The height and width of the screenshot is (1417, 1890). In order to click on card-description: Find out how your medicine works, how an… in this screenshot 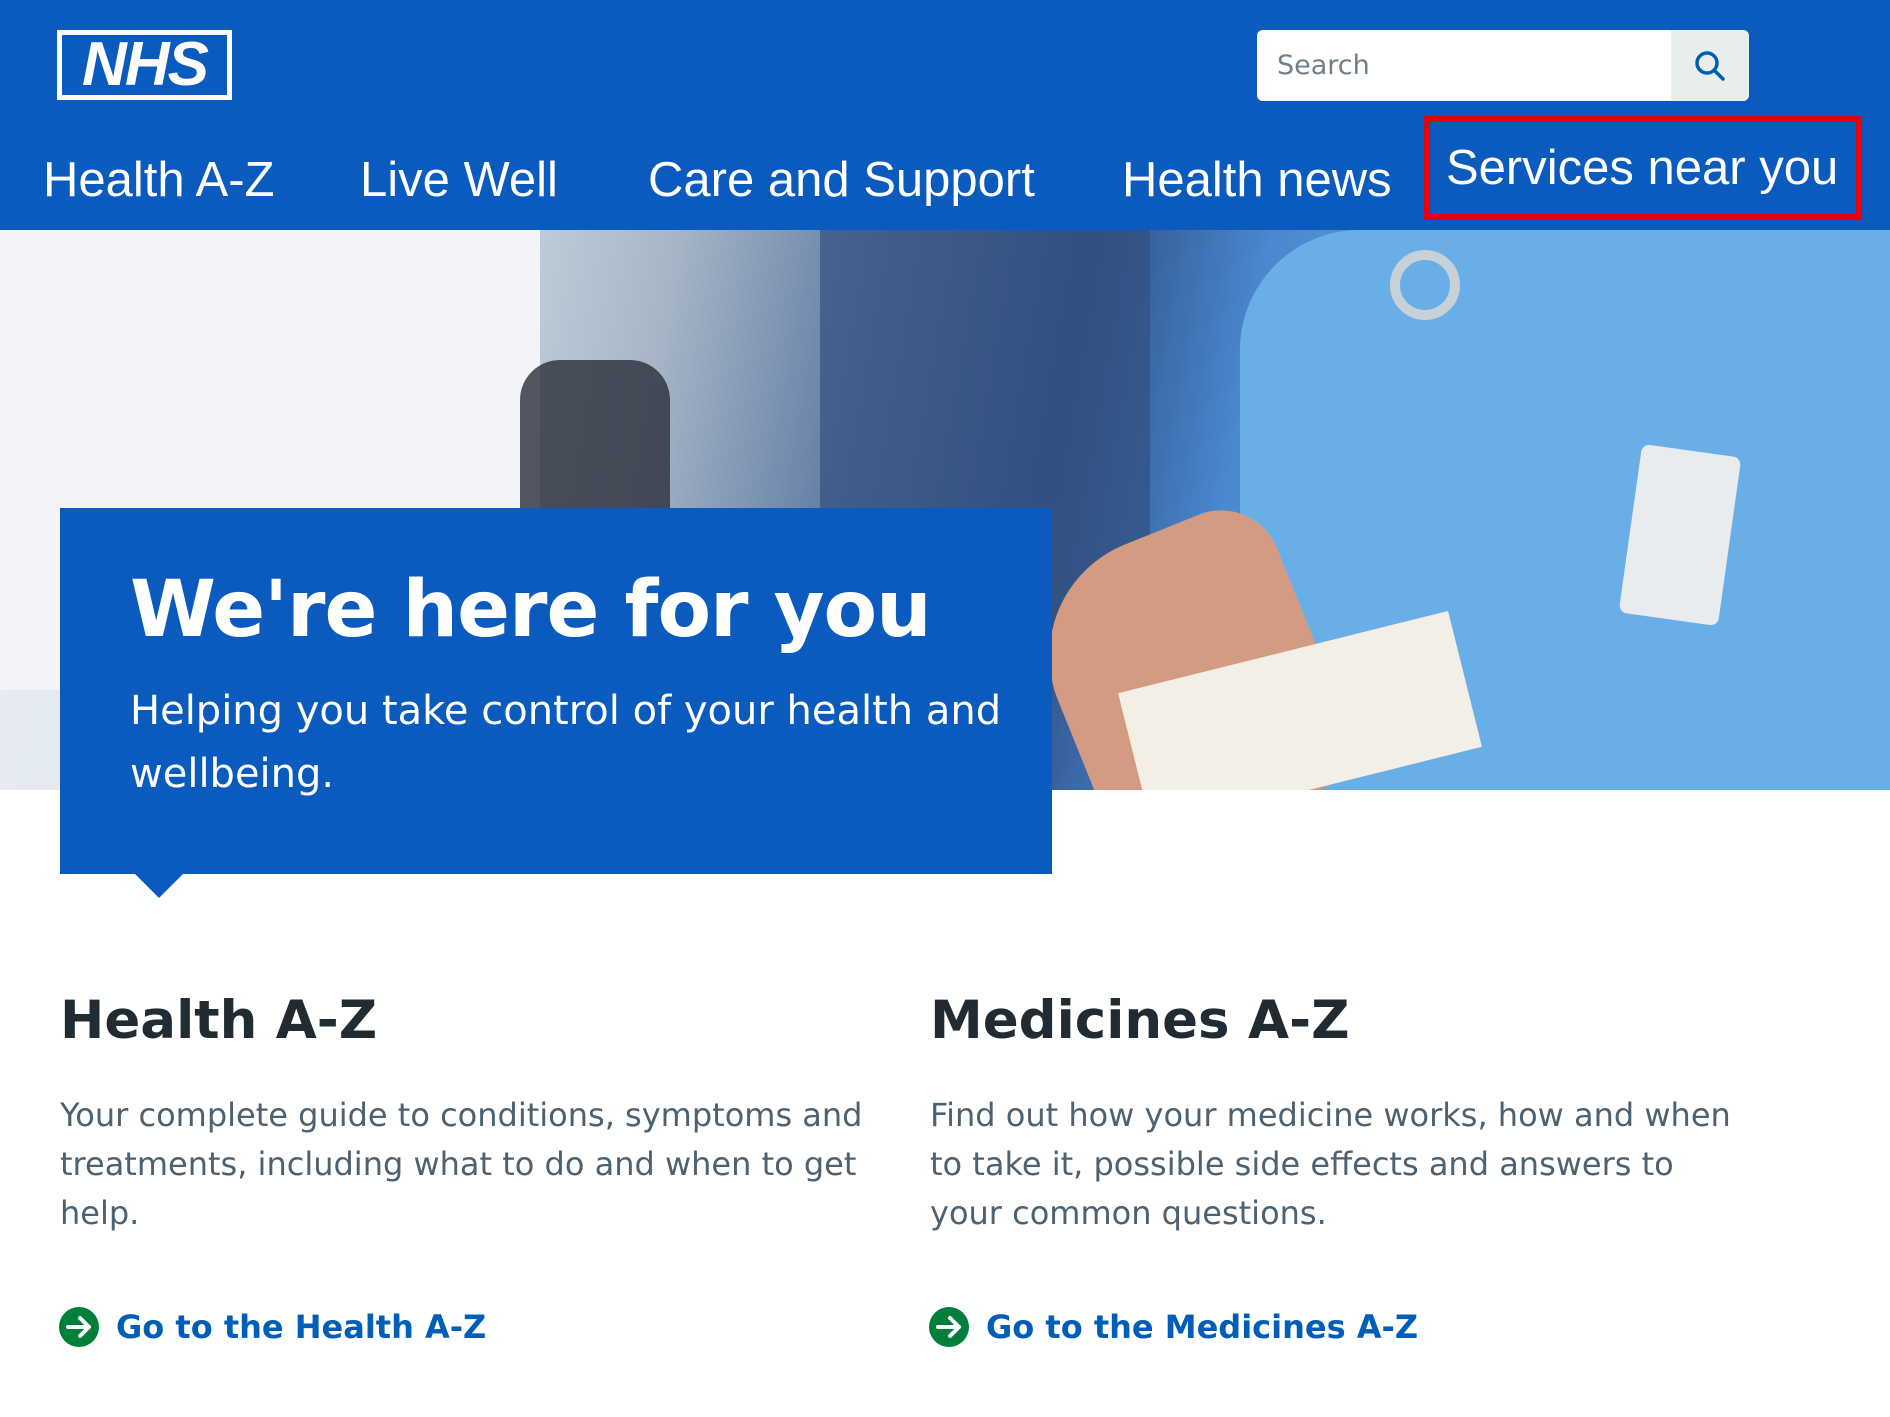, I will do `click(1330, 1164)`.